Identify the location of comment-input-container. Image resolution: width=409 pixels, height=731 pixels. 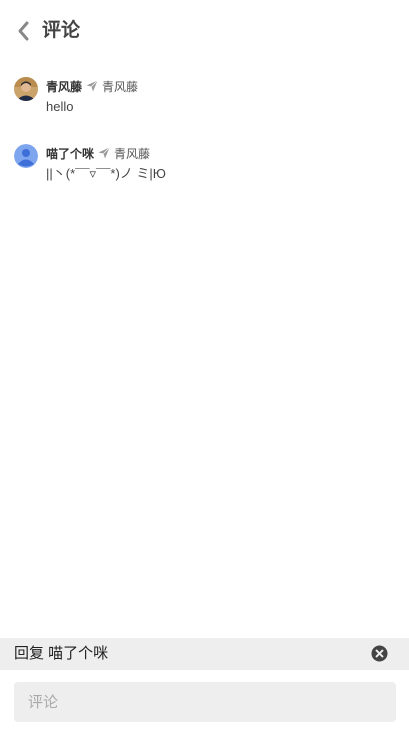
(205, 702).